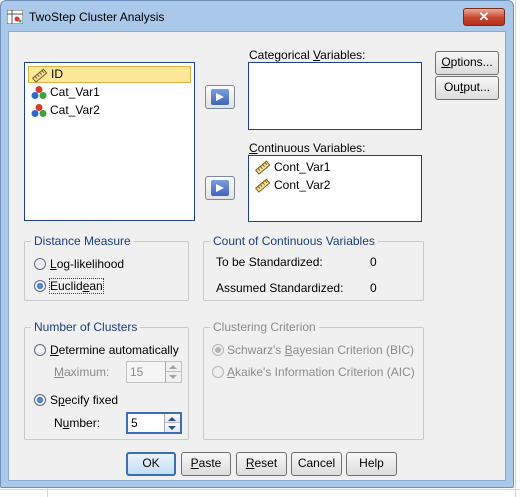 The width and height of the screenshot is (520, 497). Describe the element at coordinates (294, 241) in the screenshot. I see `group-title: Count of Continuous Variables` at that location.